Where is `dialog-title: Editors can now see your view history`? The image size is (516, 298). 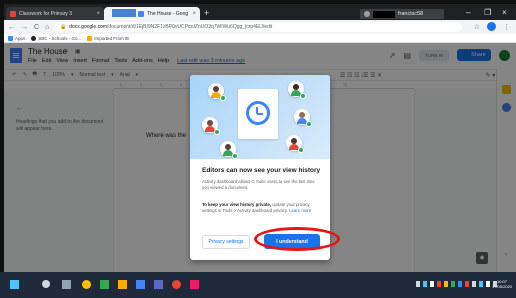
dialog-title: Editors can now see your view history is located at coordinates (261, 170).